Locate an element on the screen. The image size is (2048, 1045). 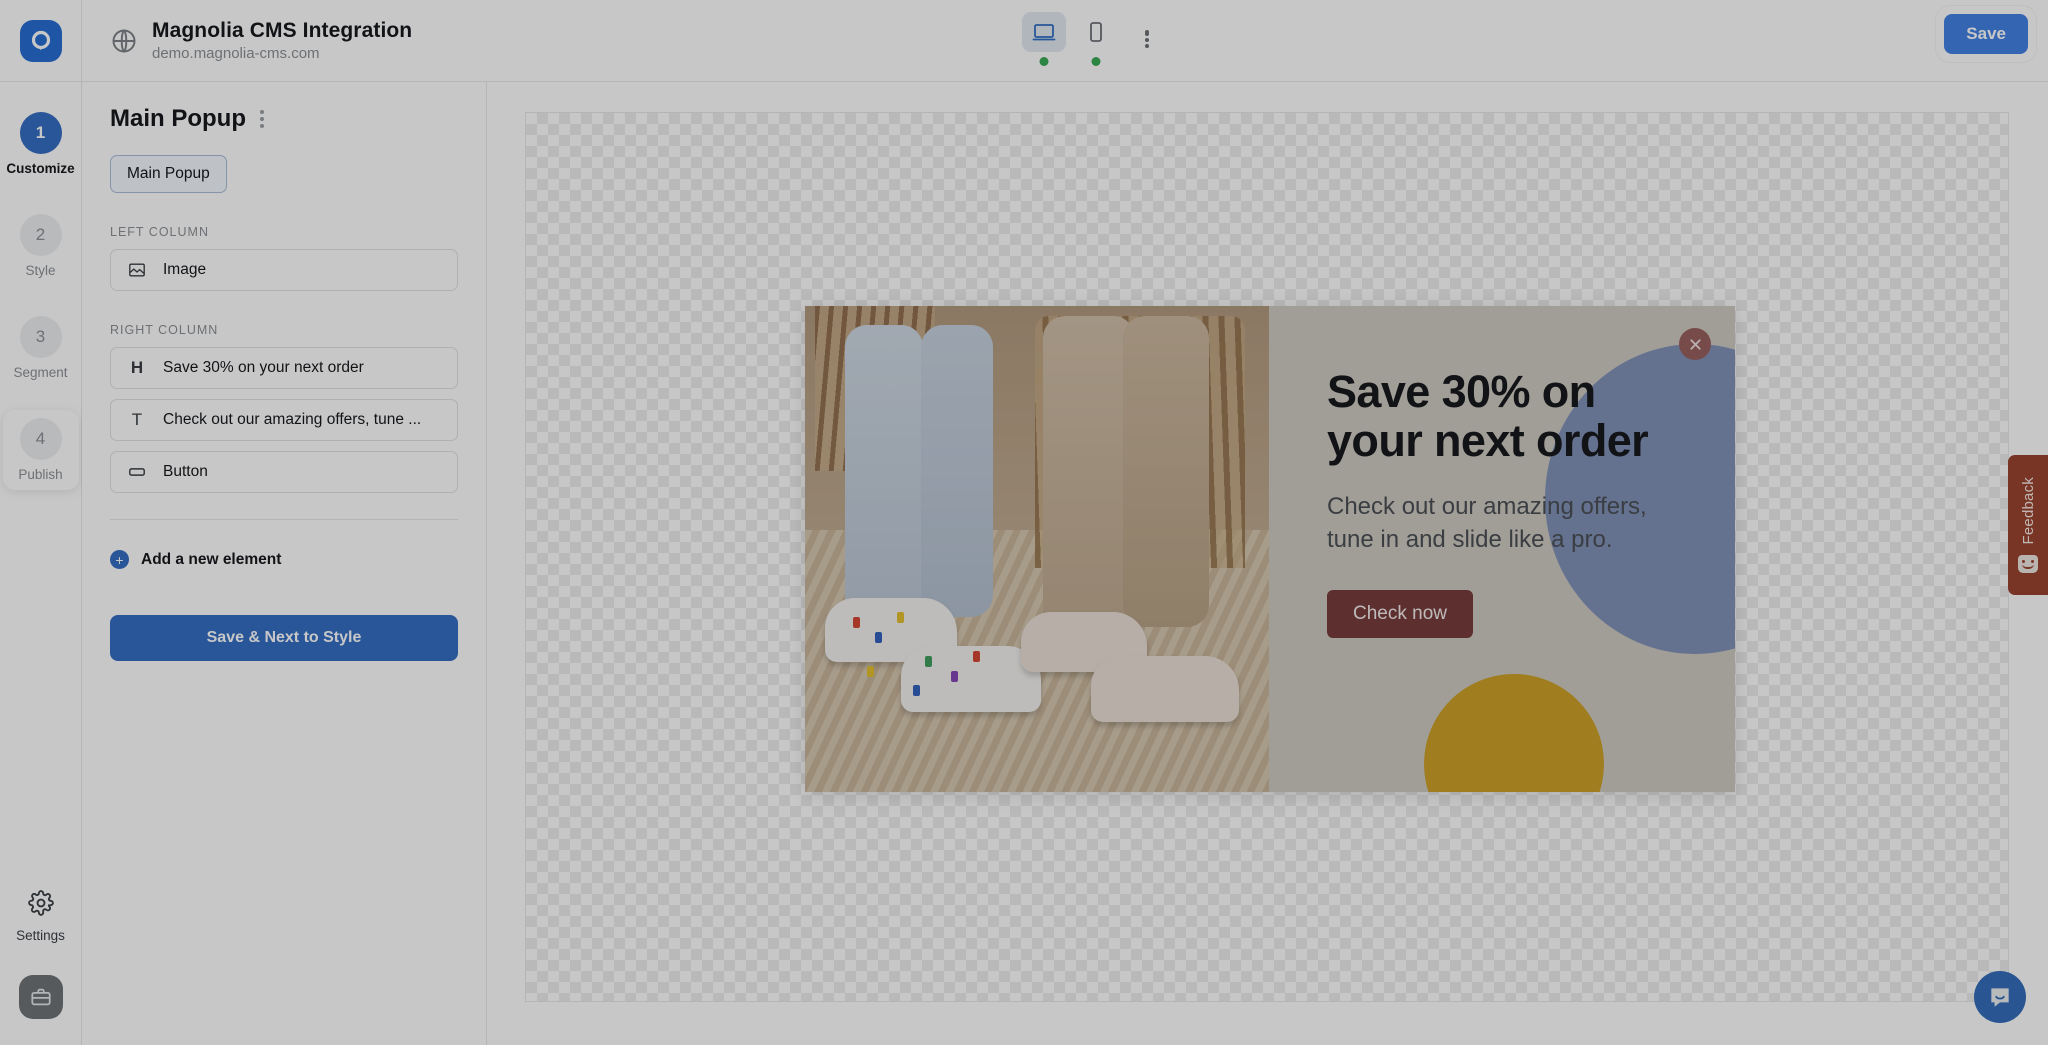
sidebar-step-segment: 3 Segment is located at coordinates (41, 348).